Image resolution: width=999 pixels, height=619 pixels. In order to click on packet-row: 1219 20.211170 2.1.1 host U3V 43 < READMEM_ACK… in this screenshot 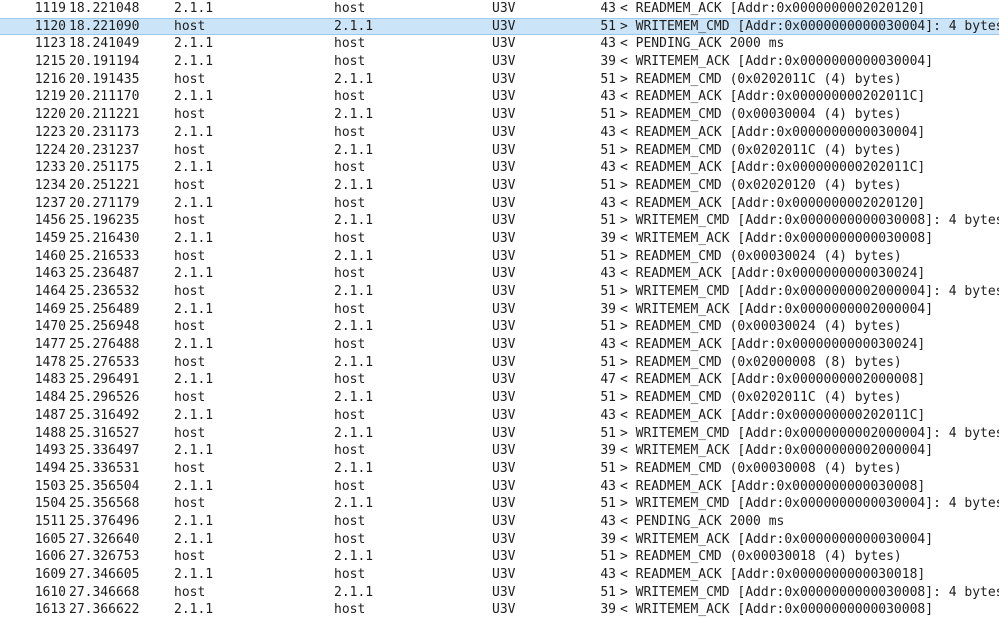, I will do `click(499, 97)`.